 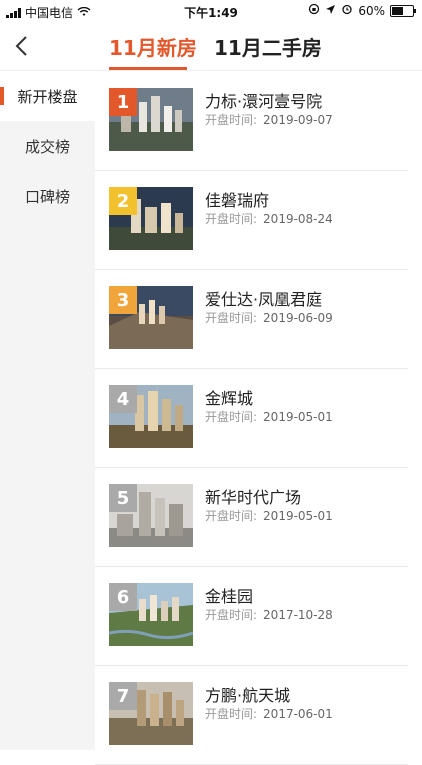 What do you see at coordinates (123, 300) in the screenshot?
I see `rank-badge: 3` at bounding box center [123, 300].